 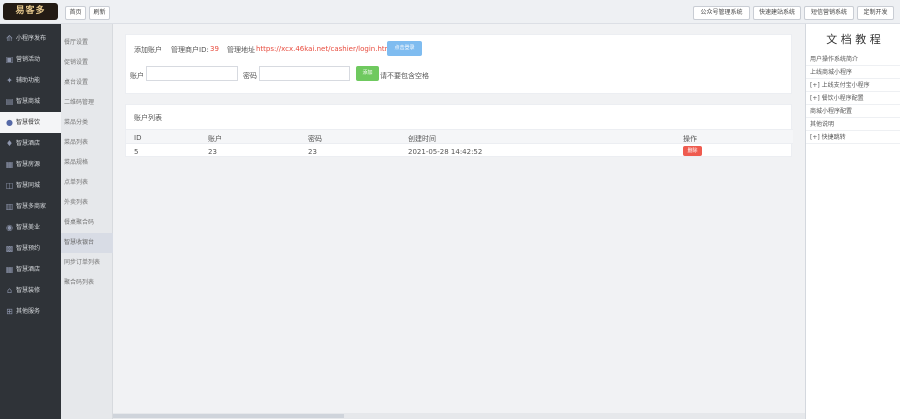 I want to click on account-created-time-cell: 2021-05-28 14:42:52, so click(x=445, y=152).